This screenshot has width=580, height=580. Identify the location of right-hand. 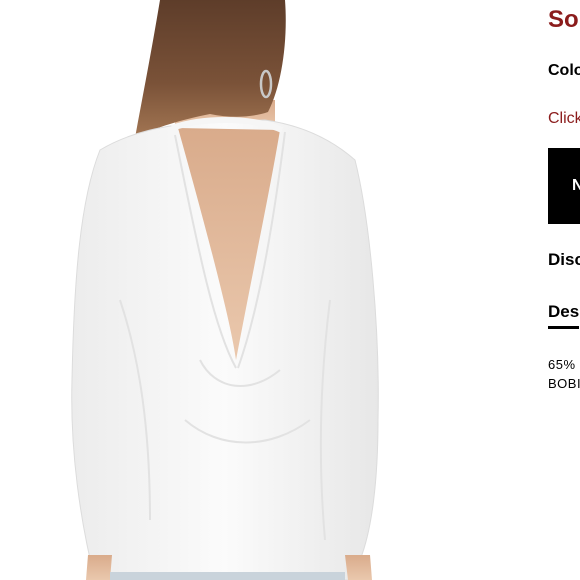
(358, 567).